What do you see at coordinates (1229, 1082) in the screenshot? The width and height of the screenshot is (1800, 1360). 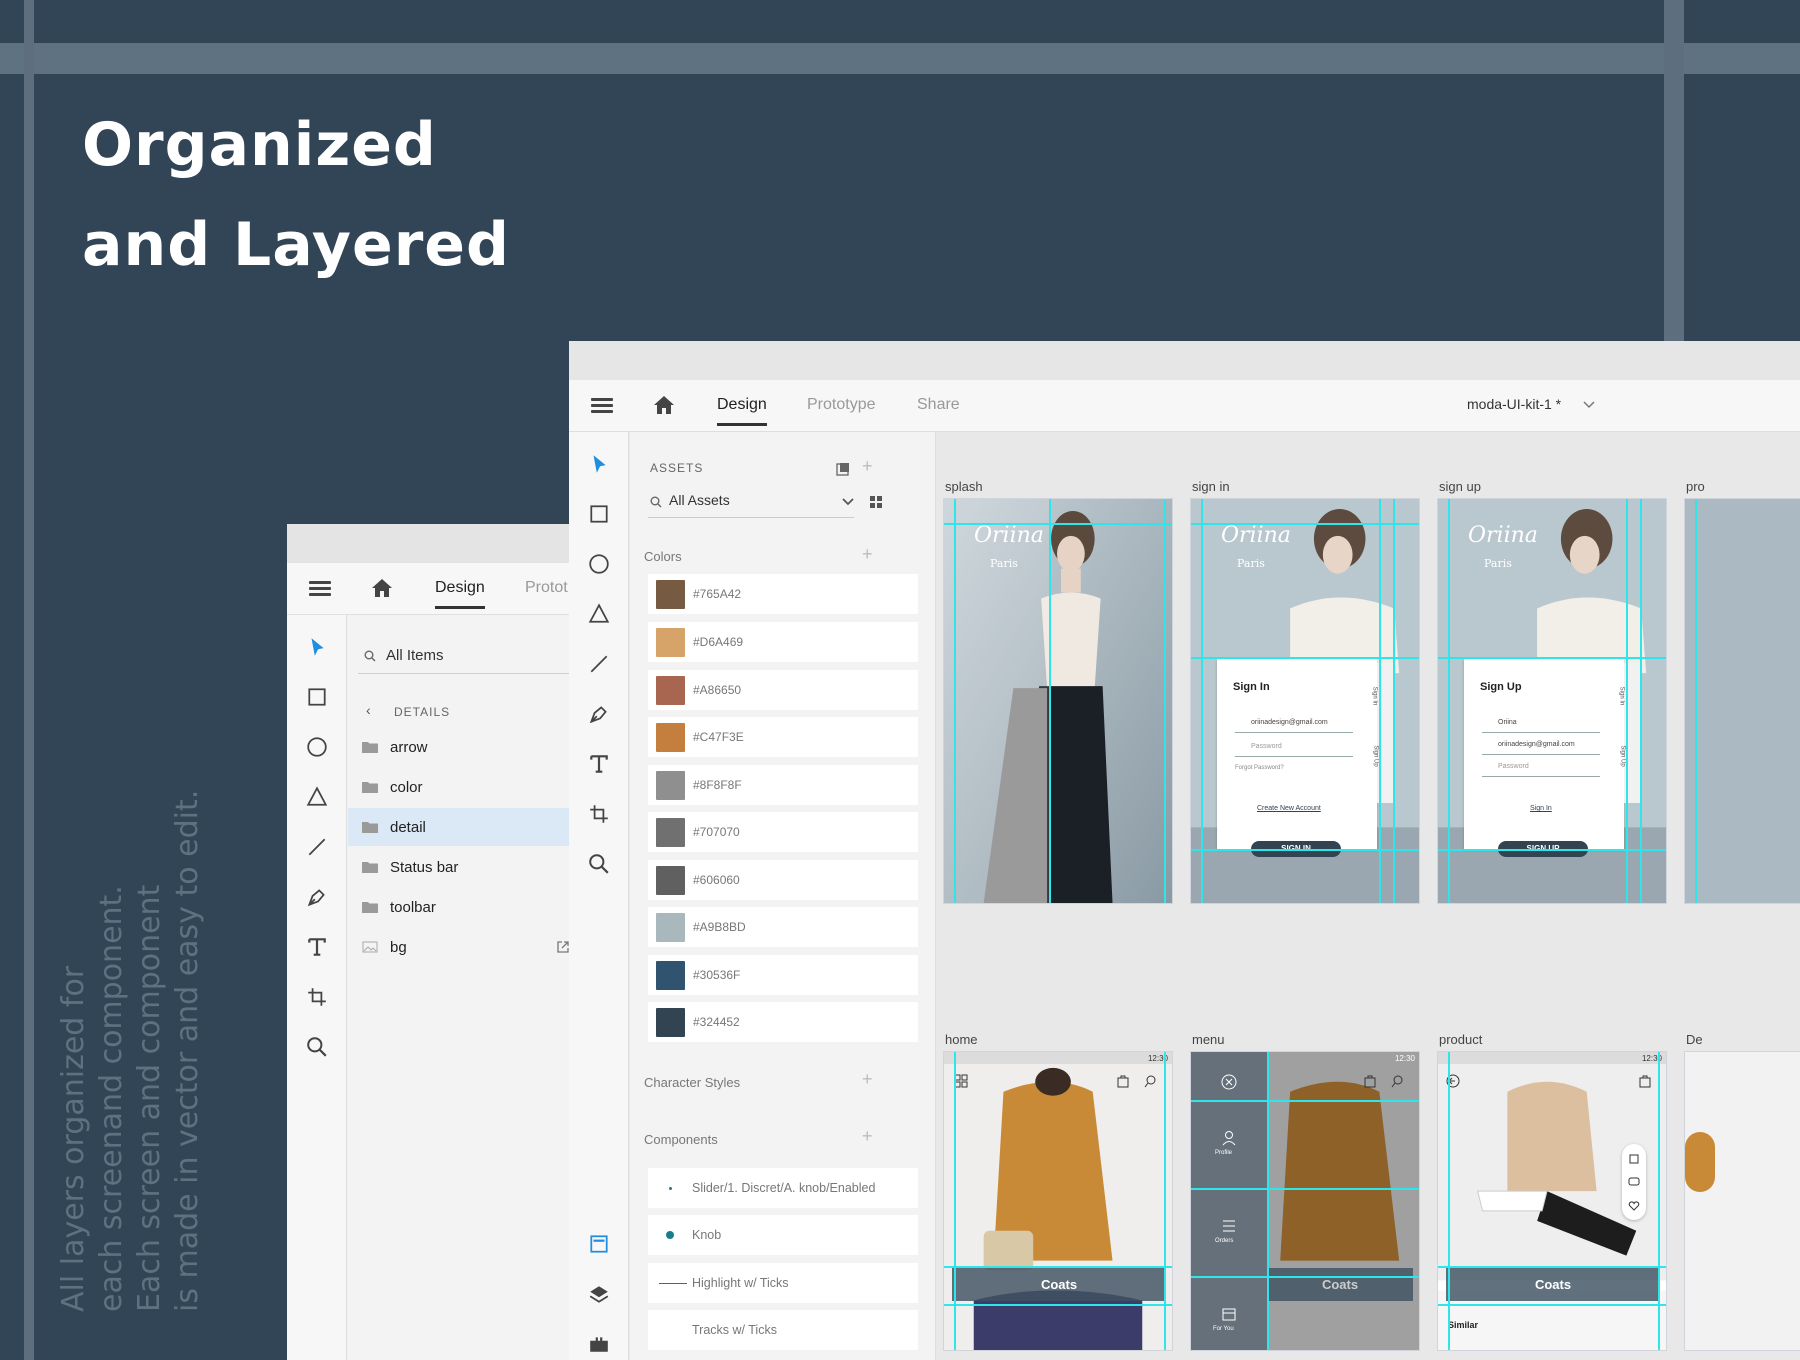 I see `close-icon` at bounding box center [1229, 1082].